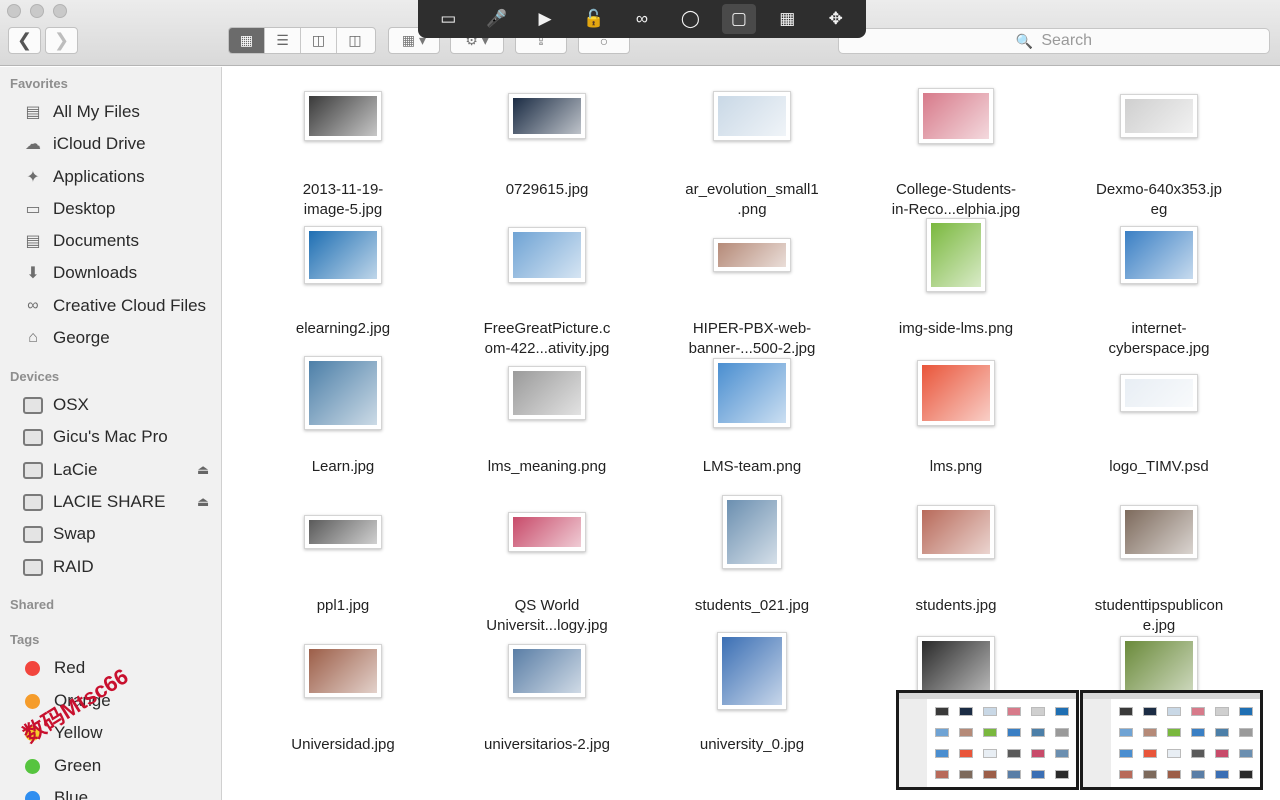 The image size is (1280, 800). I want to click on back-button: ❮, so click(24, 40).